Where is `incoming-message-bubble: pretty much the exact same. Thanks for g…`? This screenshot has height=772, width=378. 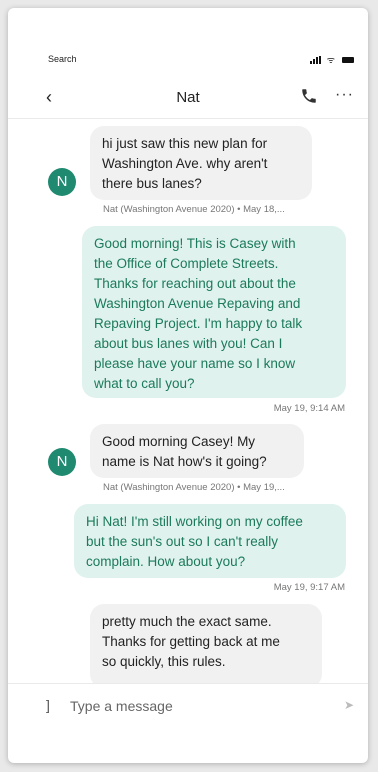 incoming-message-bubble: pretty much the exact same. Thanks for g… is located at coordinates (206, 643).